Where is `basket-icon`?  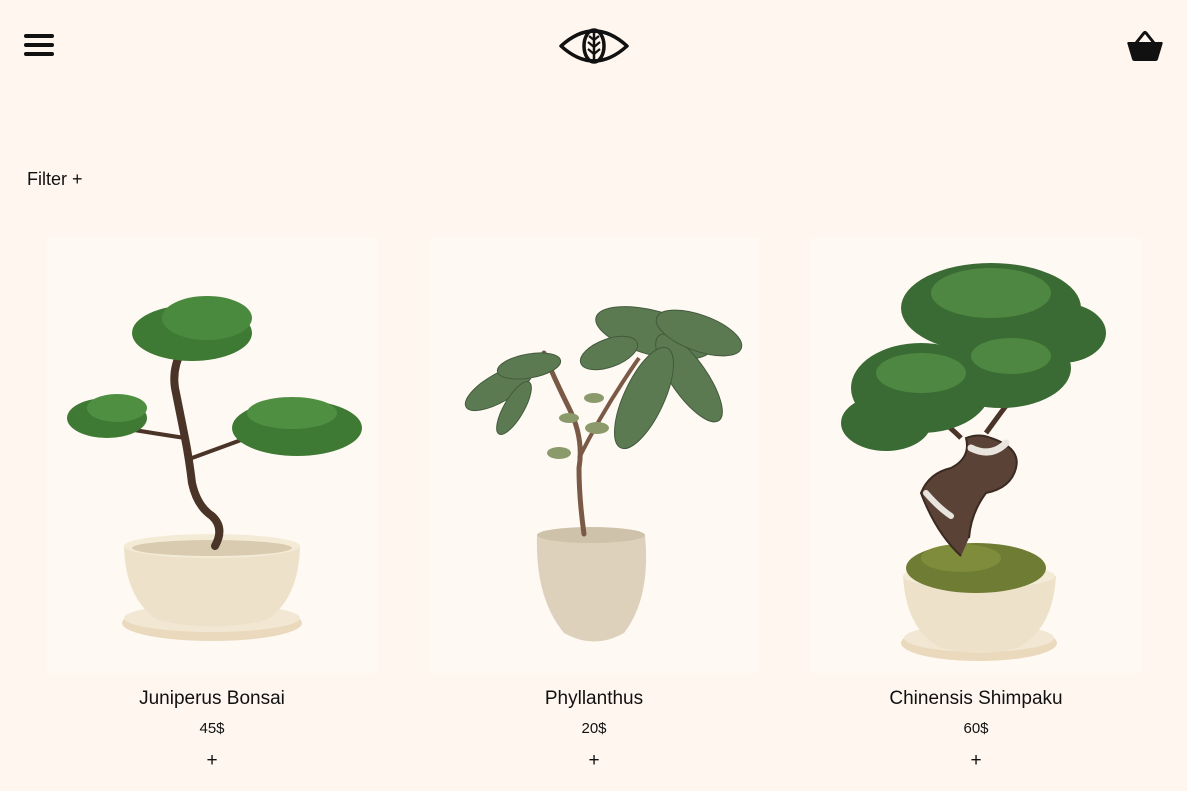 basket-icon is located at coordinates (1145, 46).